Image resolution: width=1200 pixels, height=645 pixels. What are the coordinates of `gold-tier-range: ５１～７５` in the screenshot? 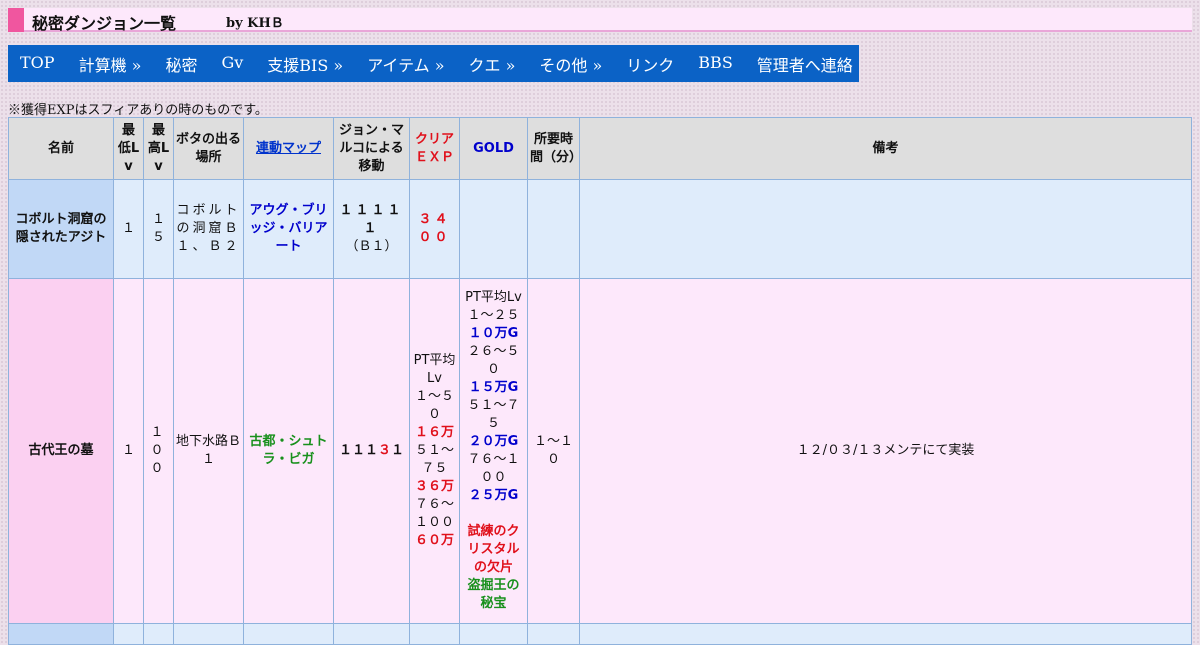 It's located at (493, 414).